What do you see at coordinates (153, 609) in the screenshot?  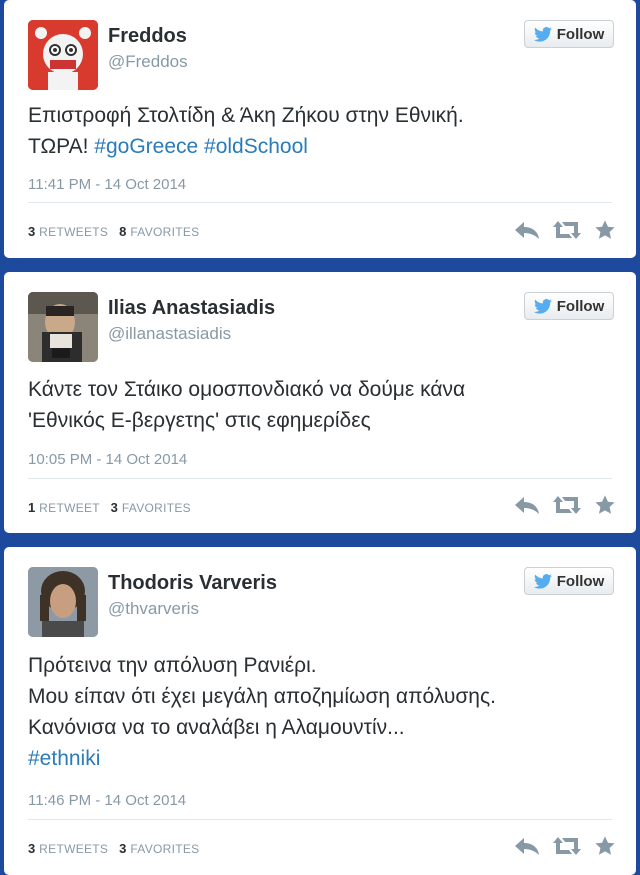 I see `user-handle: @thvarveris` at bounding box center [153, 609].